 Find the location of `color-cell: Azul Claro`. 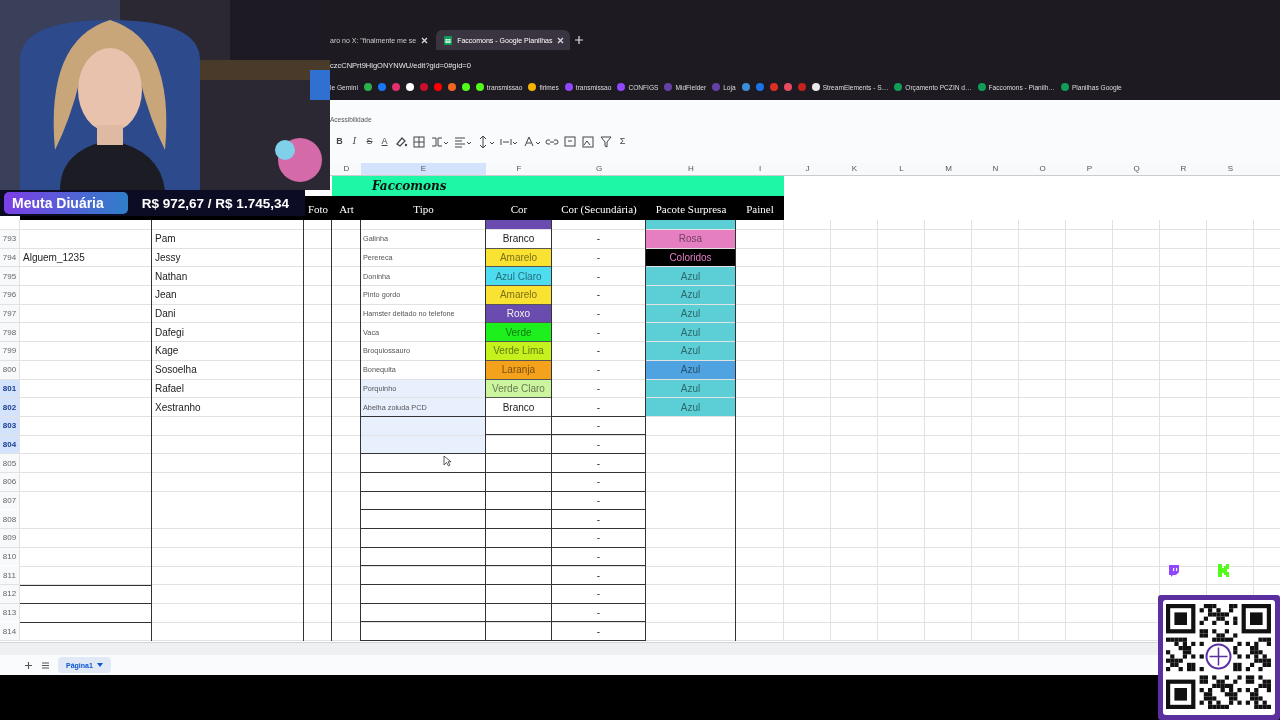

color-cell: Azul Claro is located at coordinates (518, 276).